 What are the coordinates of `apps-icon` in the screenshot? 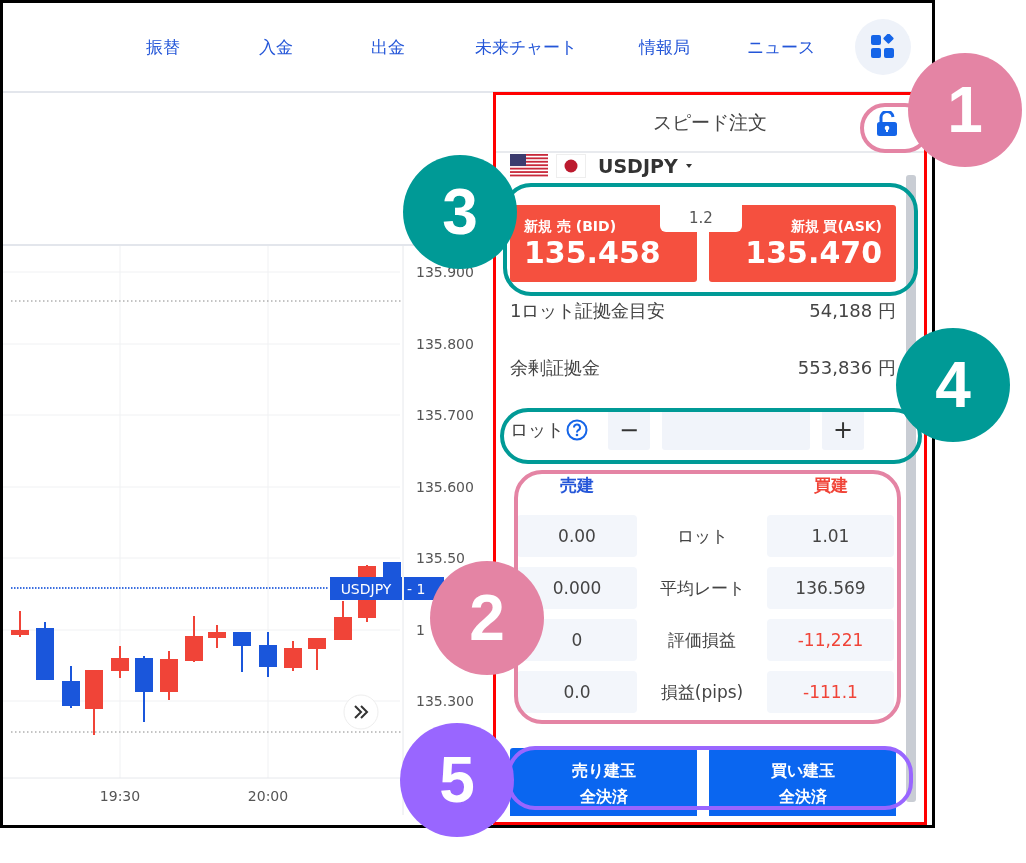 It's located at (883, 47).